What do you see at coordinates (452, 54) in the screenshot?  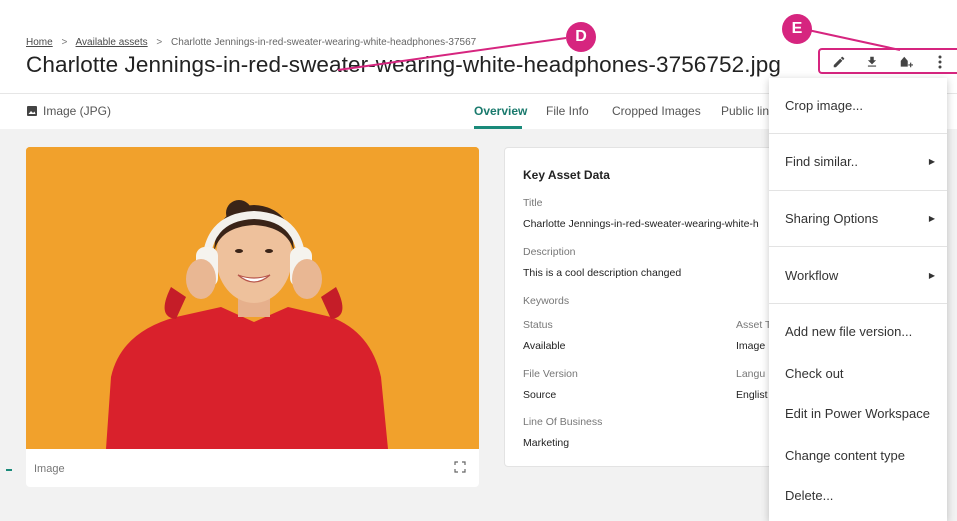 I see `callout-d-line` at bounding box center [452, 54].